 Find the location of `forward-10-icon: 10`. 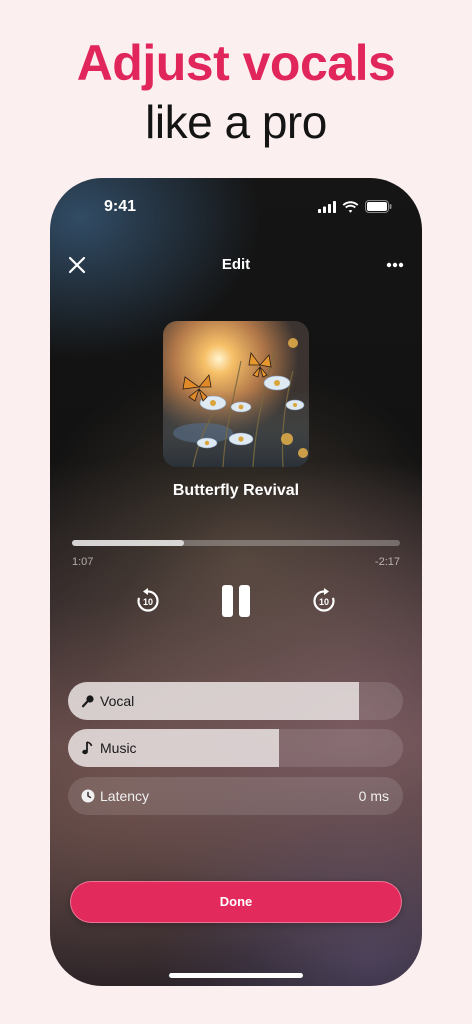

forward-10-icon: 10 is located at coordinates (324, 601).